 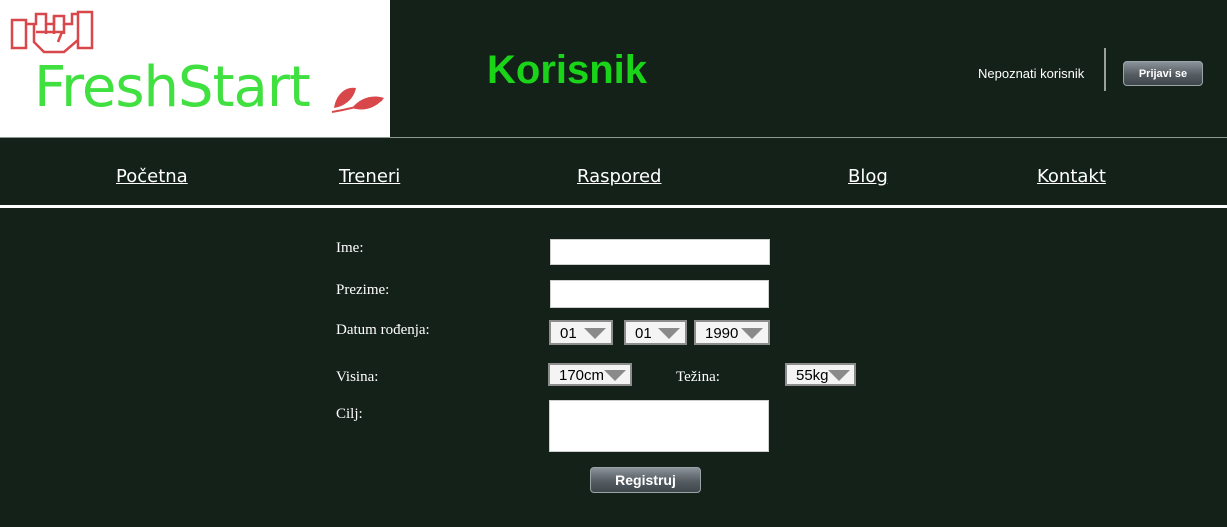 I want to click on birth-day-select: 01, so click(x=581, y=332).